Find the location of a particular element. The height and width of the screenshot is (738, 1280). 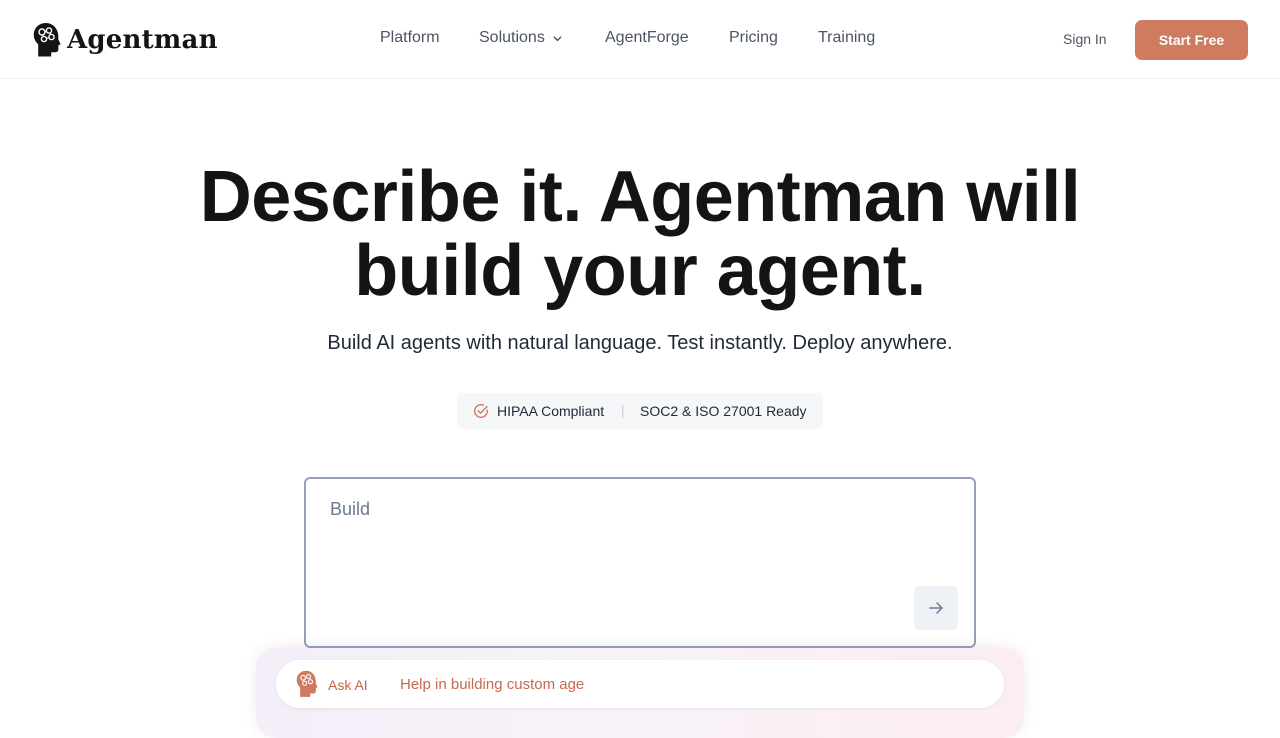

nav-training: Training is located at coordinates (846, 38).